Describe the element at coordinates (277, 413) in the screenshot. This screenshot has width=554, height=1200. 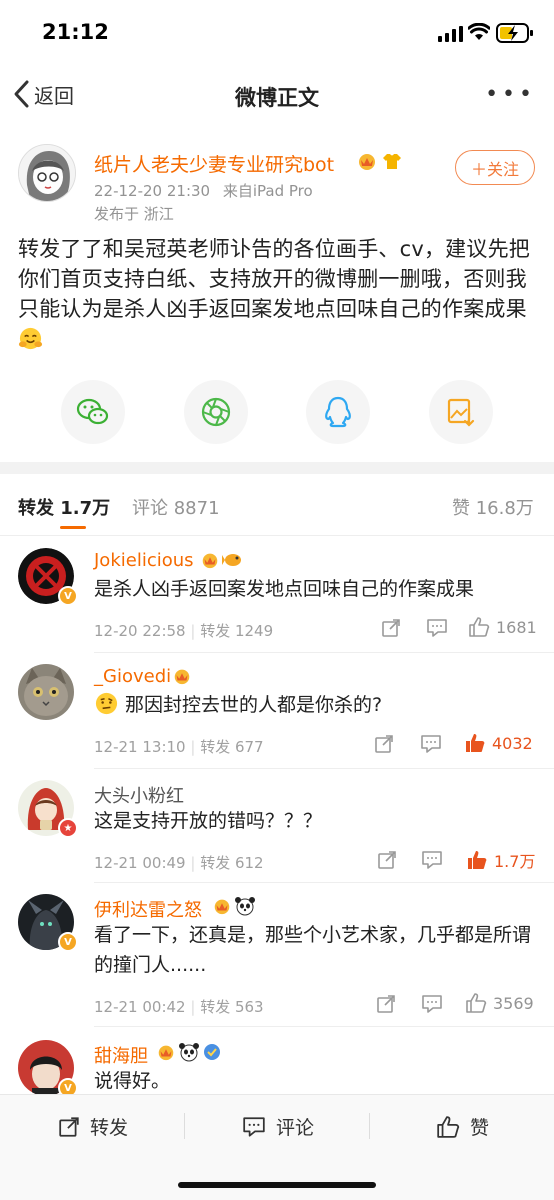
I see `share-row` at that location.